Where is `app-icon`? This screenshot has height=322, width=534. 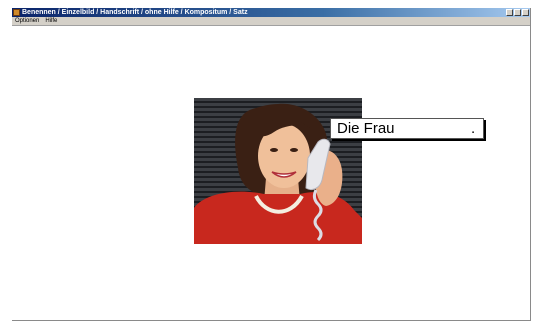 app-icon is located at coordinates (16, 12).